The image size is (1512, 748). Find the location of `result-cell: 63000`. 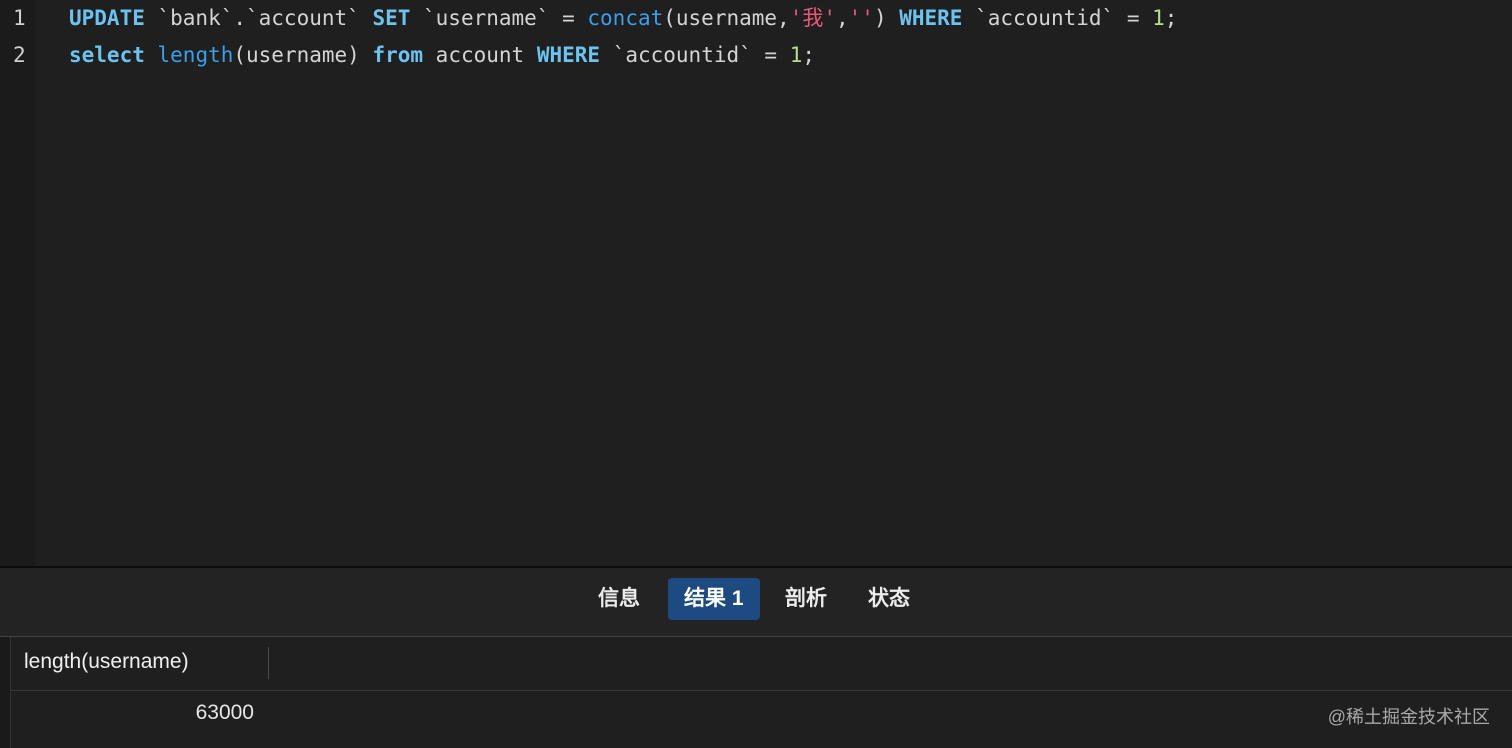

result-cell: 63000 is located at coordinates (139, 713).